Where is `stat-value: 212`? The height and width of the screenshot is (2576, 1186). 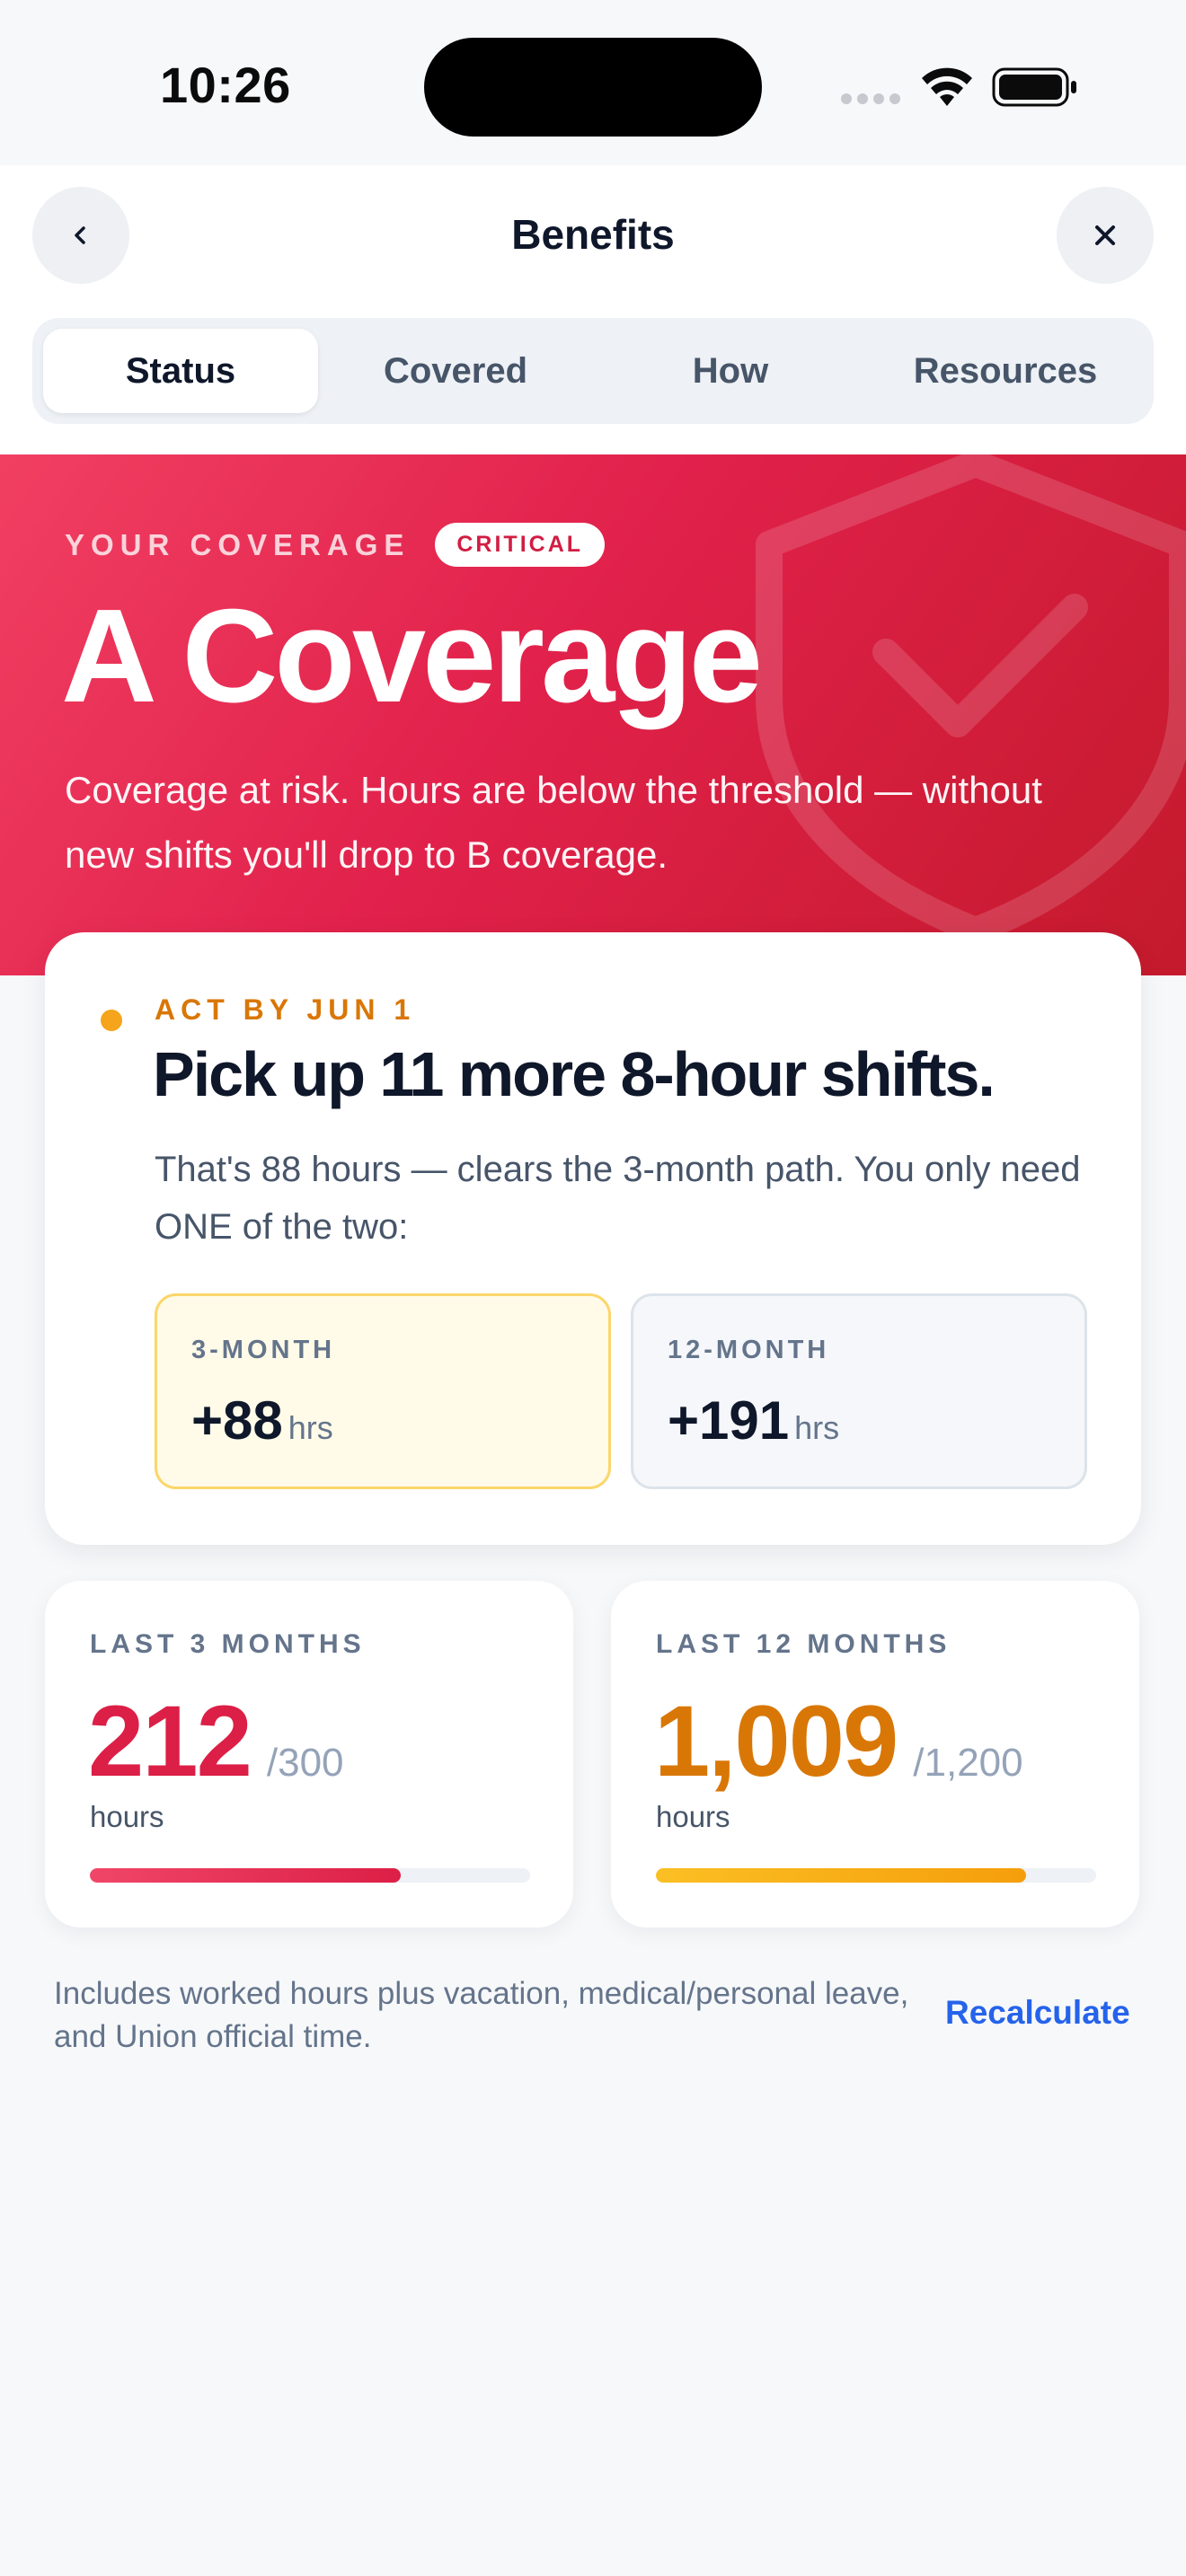
stat-value: 212 is located at coordinates (170, 1741).